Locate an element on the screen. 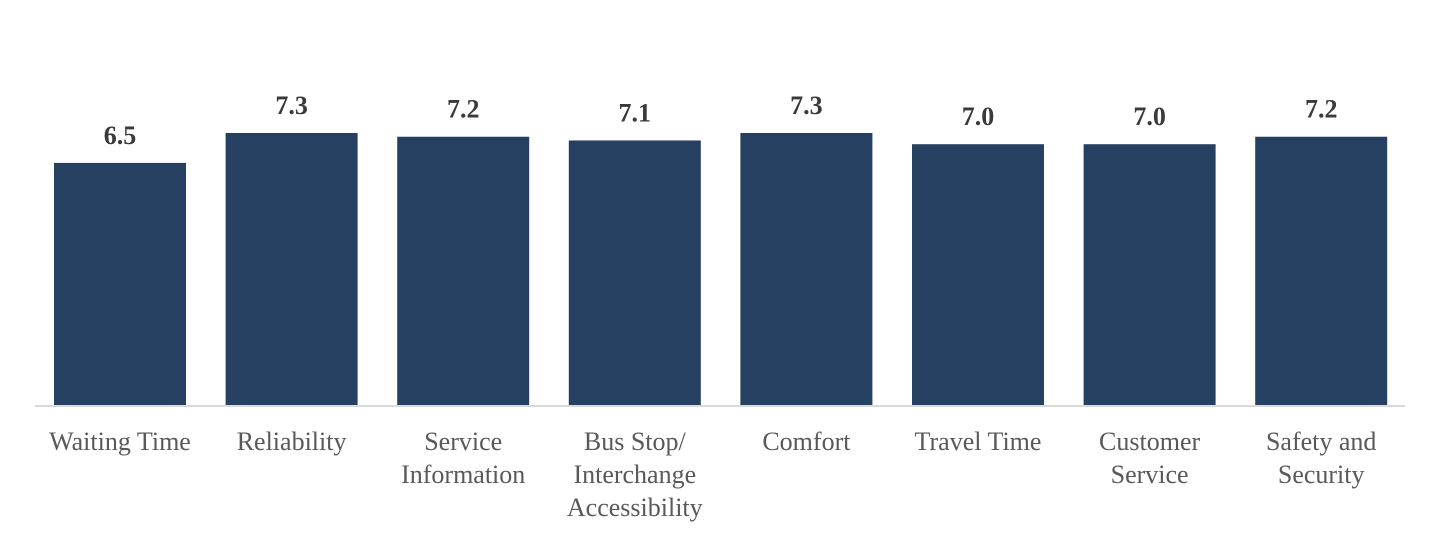 The height and width of the screenshot is (541, 1440). category-label-line: Waiting Time is located at coordinates (120, 441).